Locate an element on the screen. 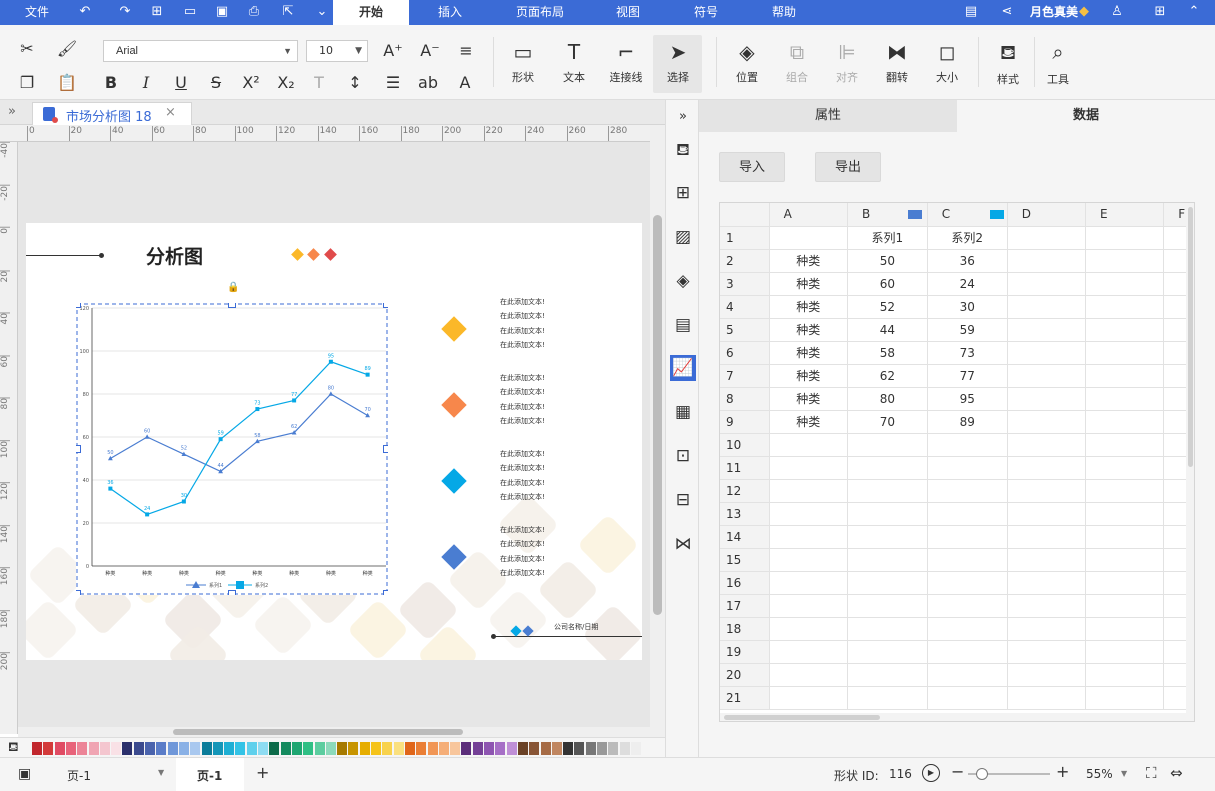 This screenshot has width=1215, height=791. chart-data-icon: 📈 is located at coordinates (683, 368).